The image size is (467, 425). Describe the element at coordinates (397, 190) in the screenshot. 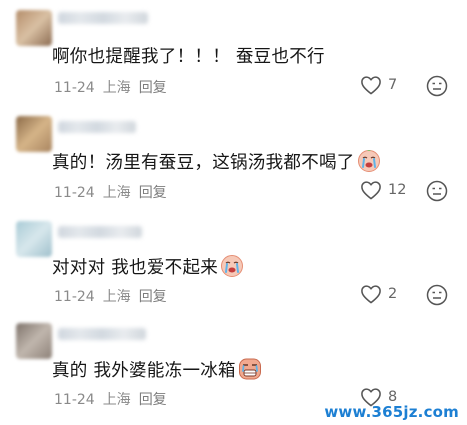

I see `like-count: 12` at that location.